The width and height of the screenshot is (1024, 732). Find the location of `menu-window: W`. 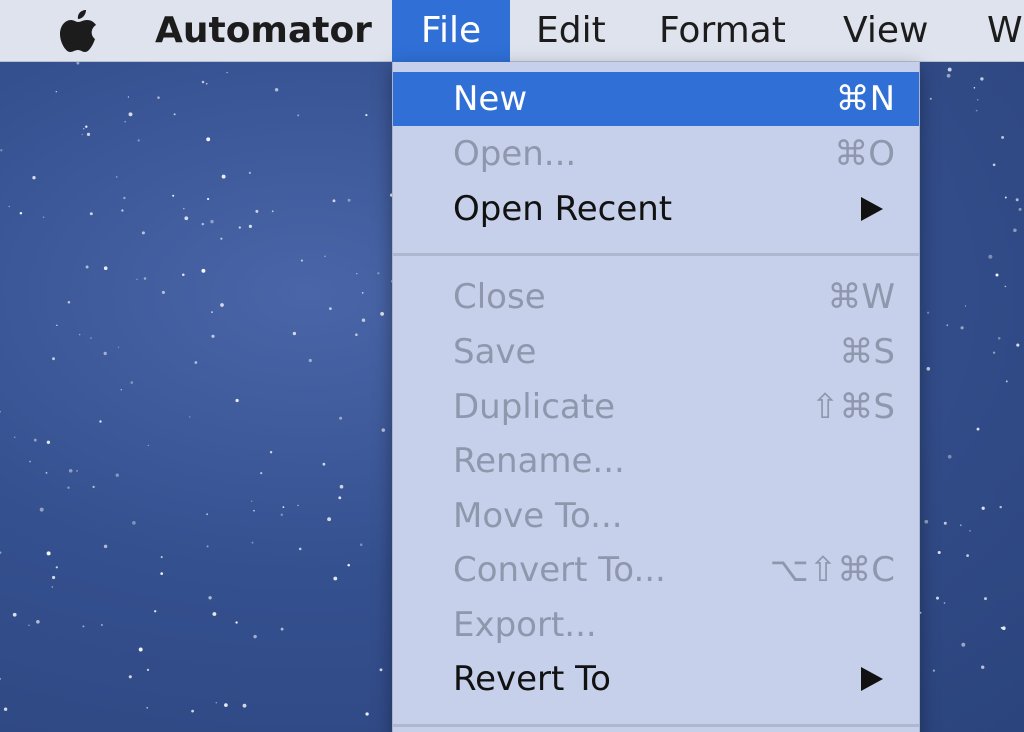

menu-window: W is located at coordinates (1005, 31).